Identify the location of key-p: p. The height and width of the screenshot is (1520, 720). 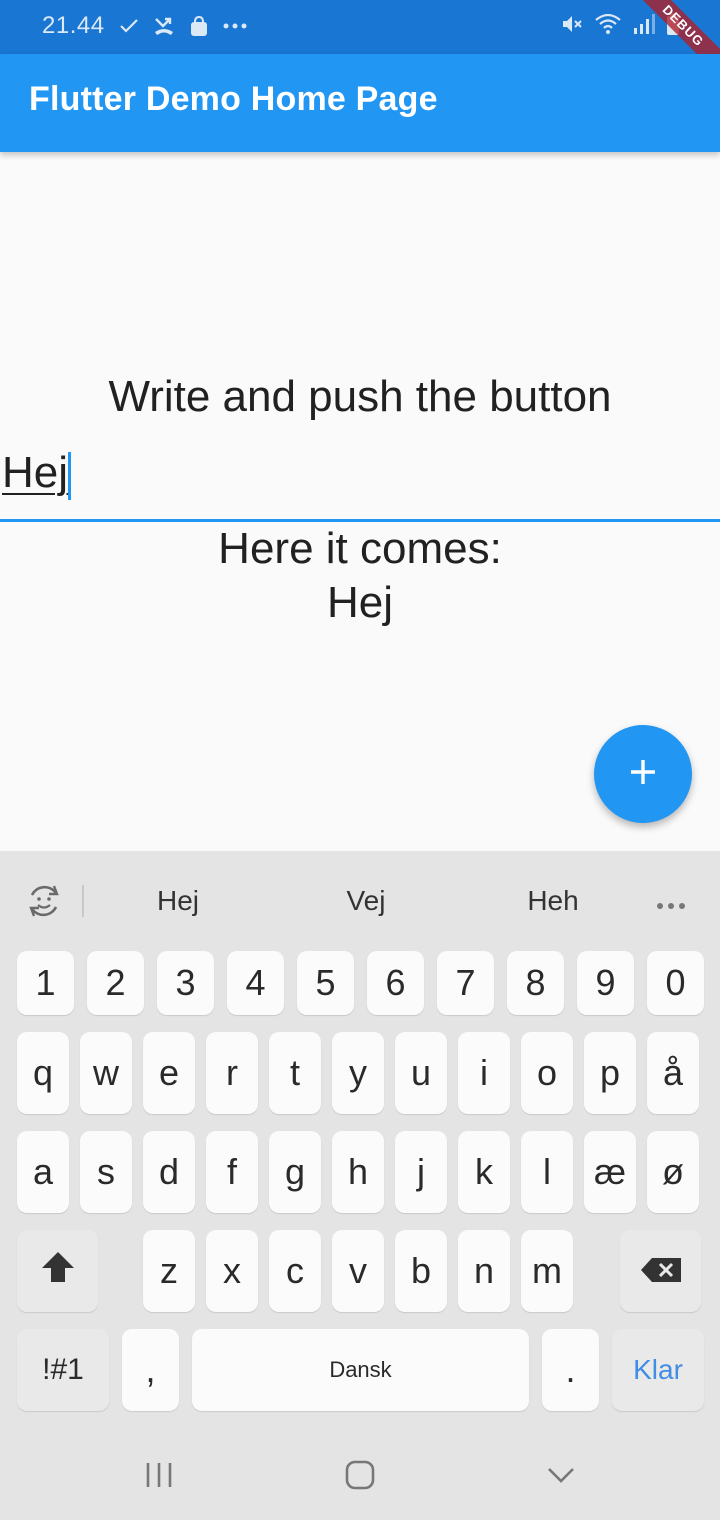
(610, 1073).